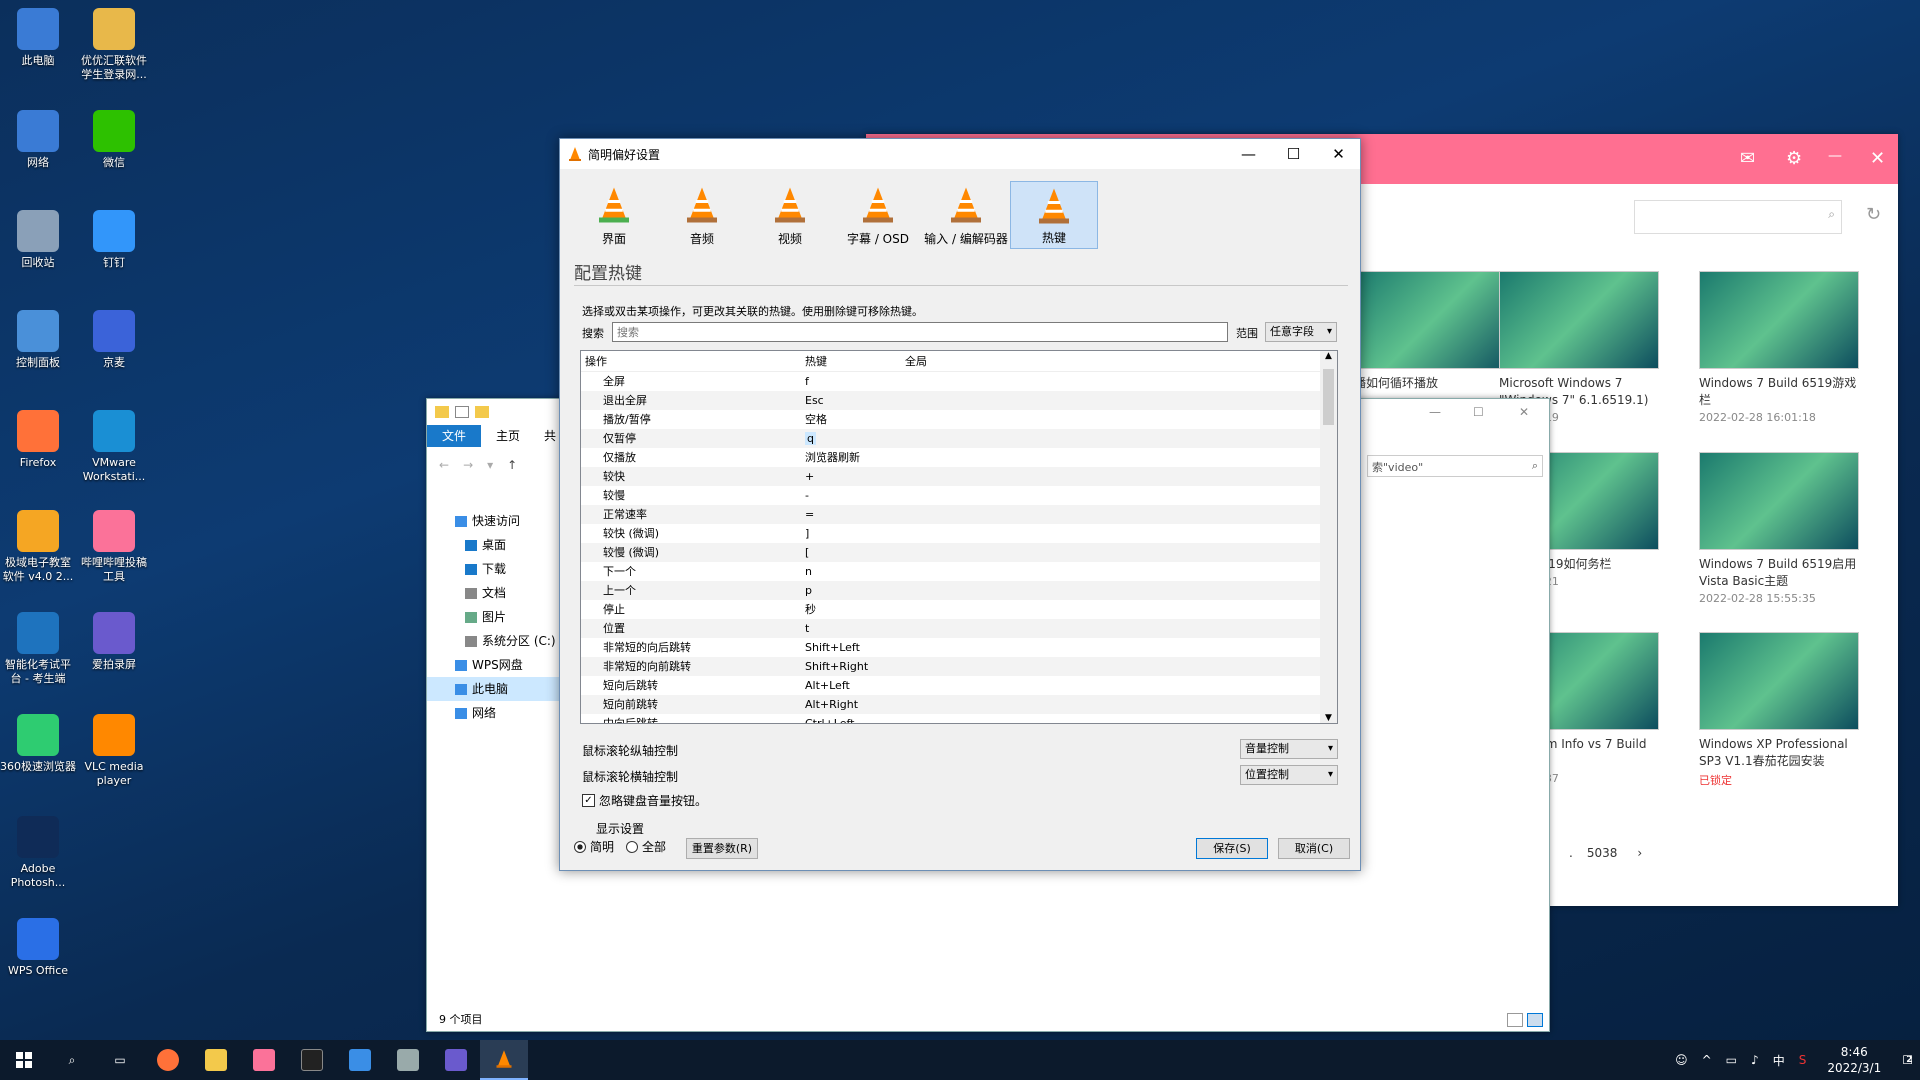  I want to click on scroll-down-icon: ▼, so click(1328, 718).